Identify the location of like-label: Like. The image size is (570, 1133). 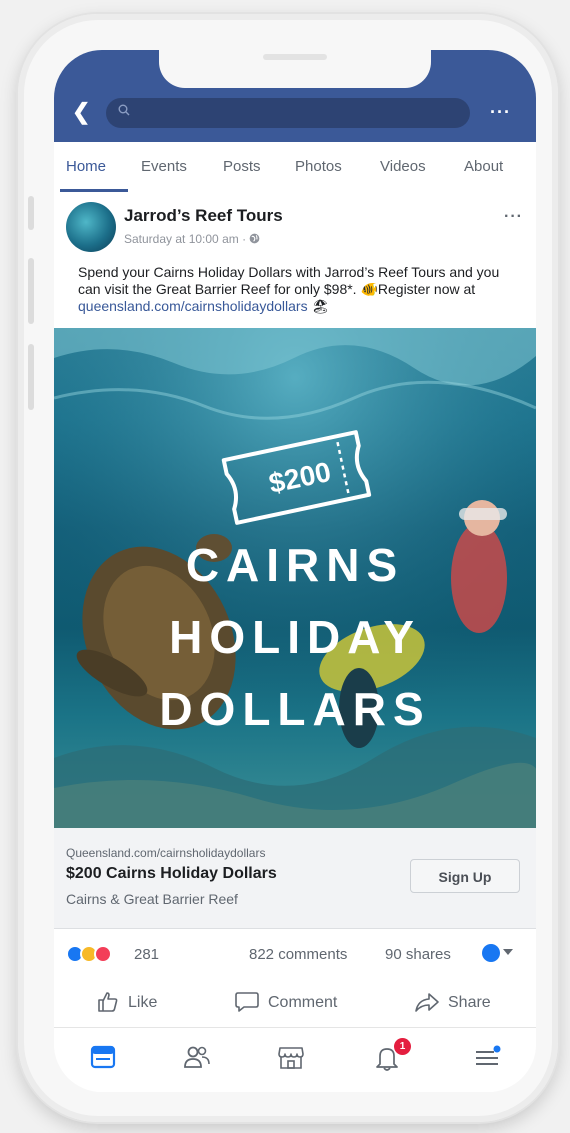
(143, 1002).